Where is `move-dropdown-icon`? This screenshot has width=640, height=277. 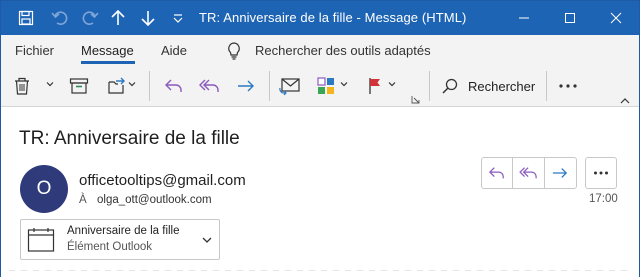 move-dropdown-icon is located at coordinates (132, 84).